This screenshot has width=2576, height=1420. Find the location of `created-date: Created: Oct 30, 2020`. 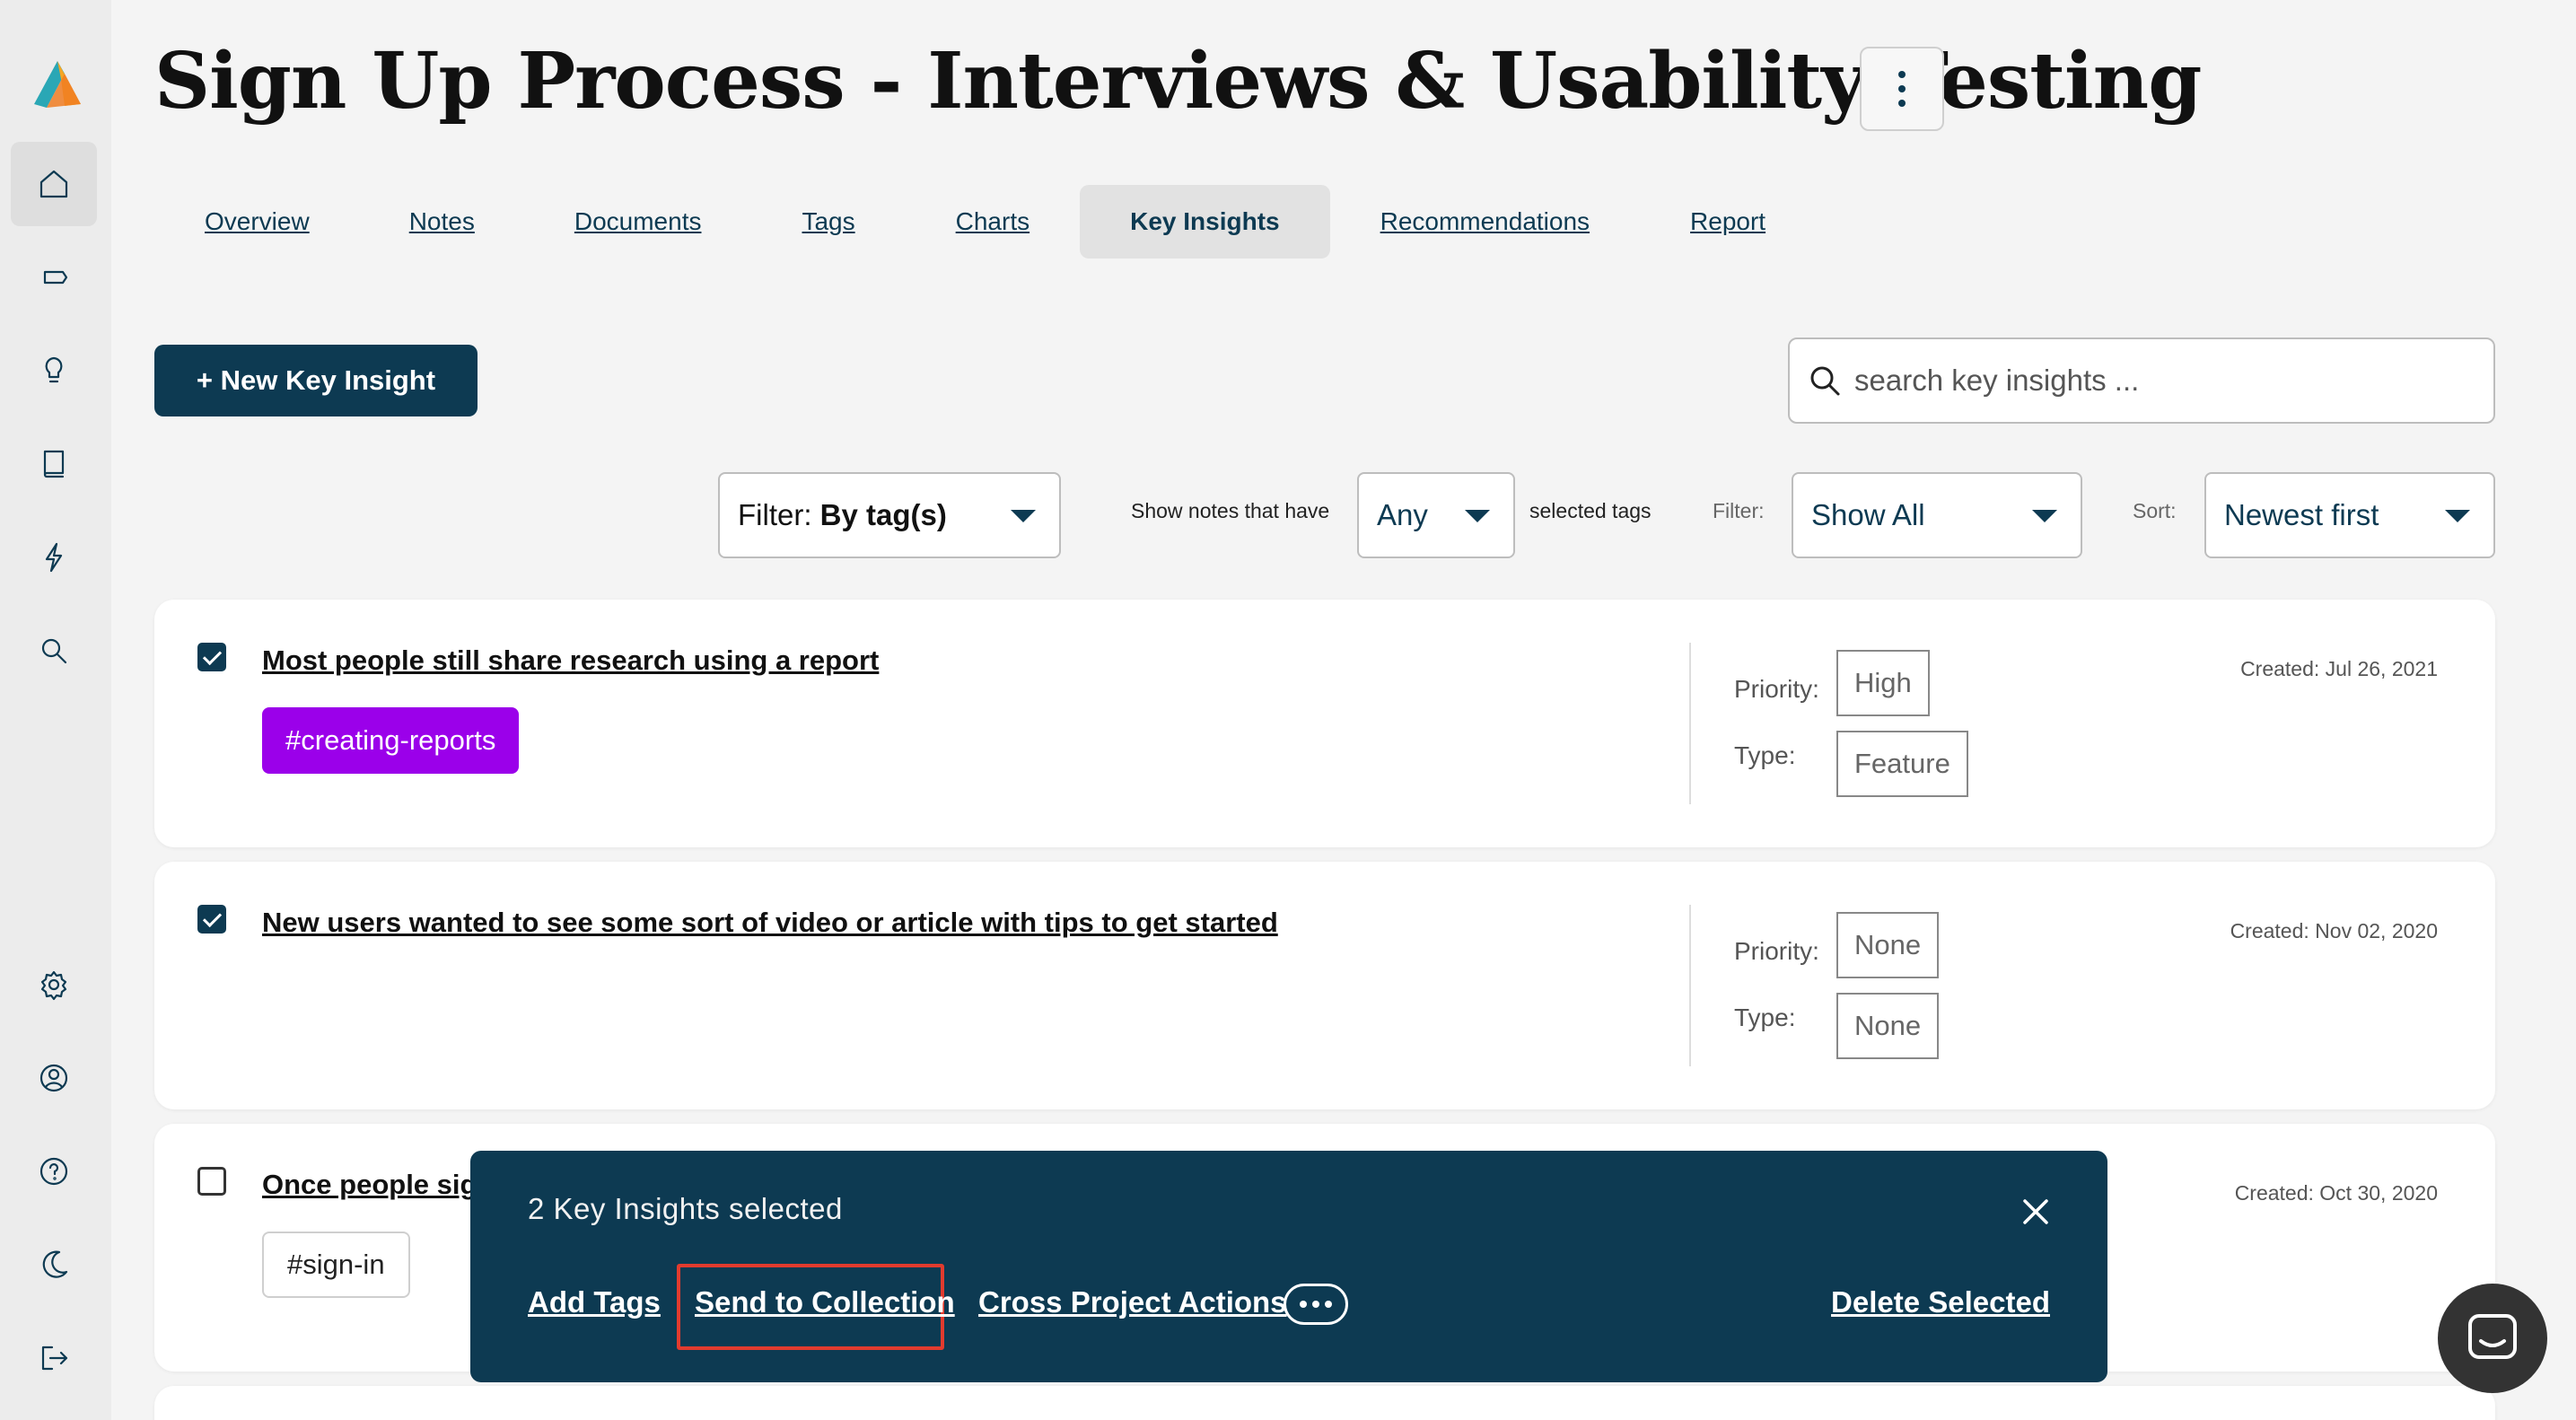

created-date: Created: Oct 30, 2020 is located at coordinates (2336, 1193).